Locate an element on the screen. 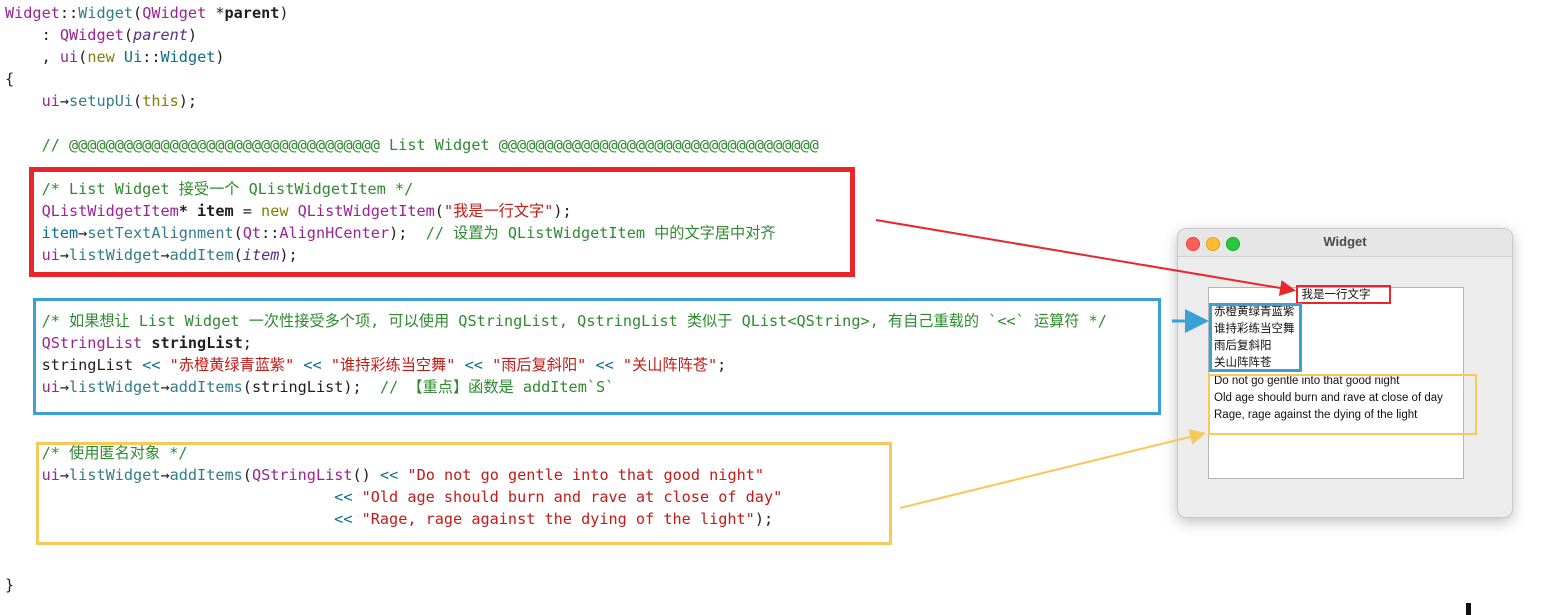 Image resolution: width=1549 pixels, height=615 pixels. text-cursor is located at coordinates (1468, 609).